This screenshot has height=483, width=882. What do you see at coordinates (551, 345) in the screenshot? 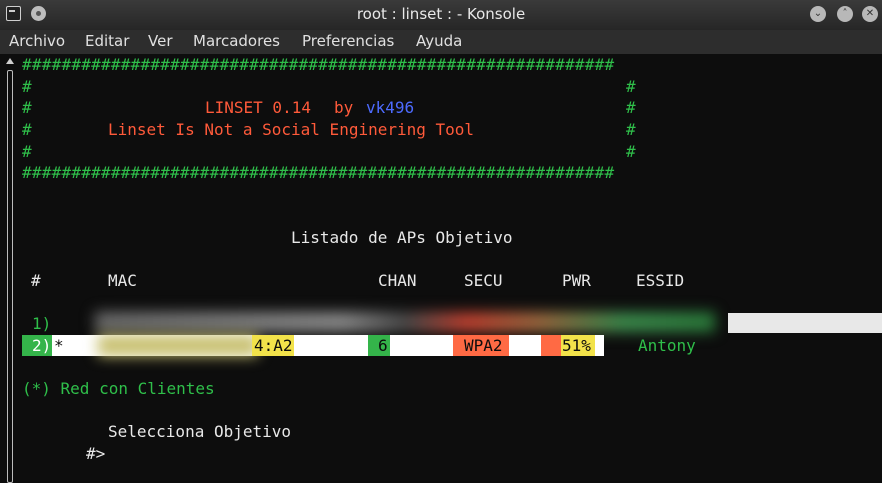
I see `row2-pwr-bg-left` at bounding box center [551, 345].